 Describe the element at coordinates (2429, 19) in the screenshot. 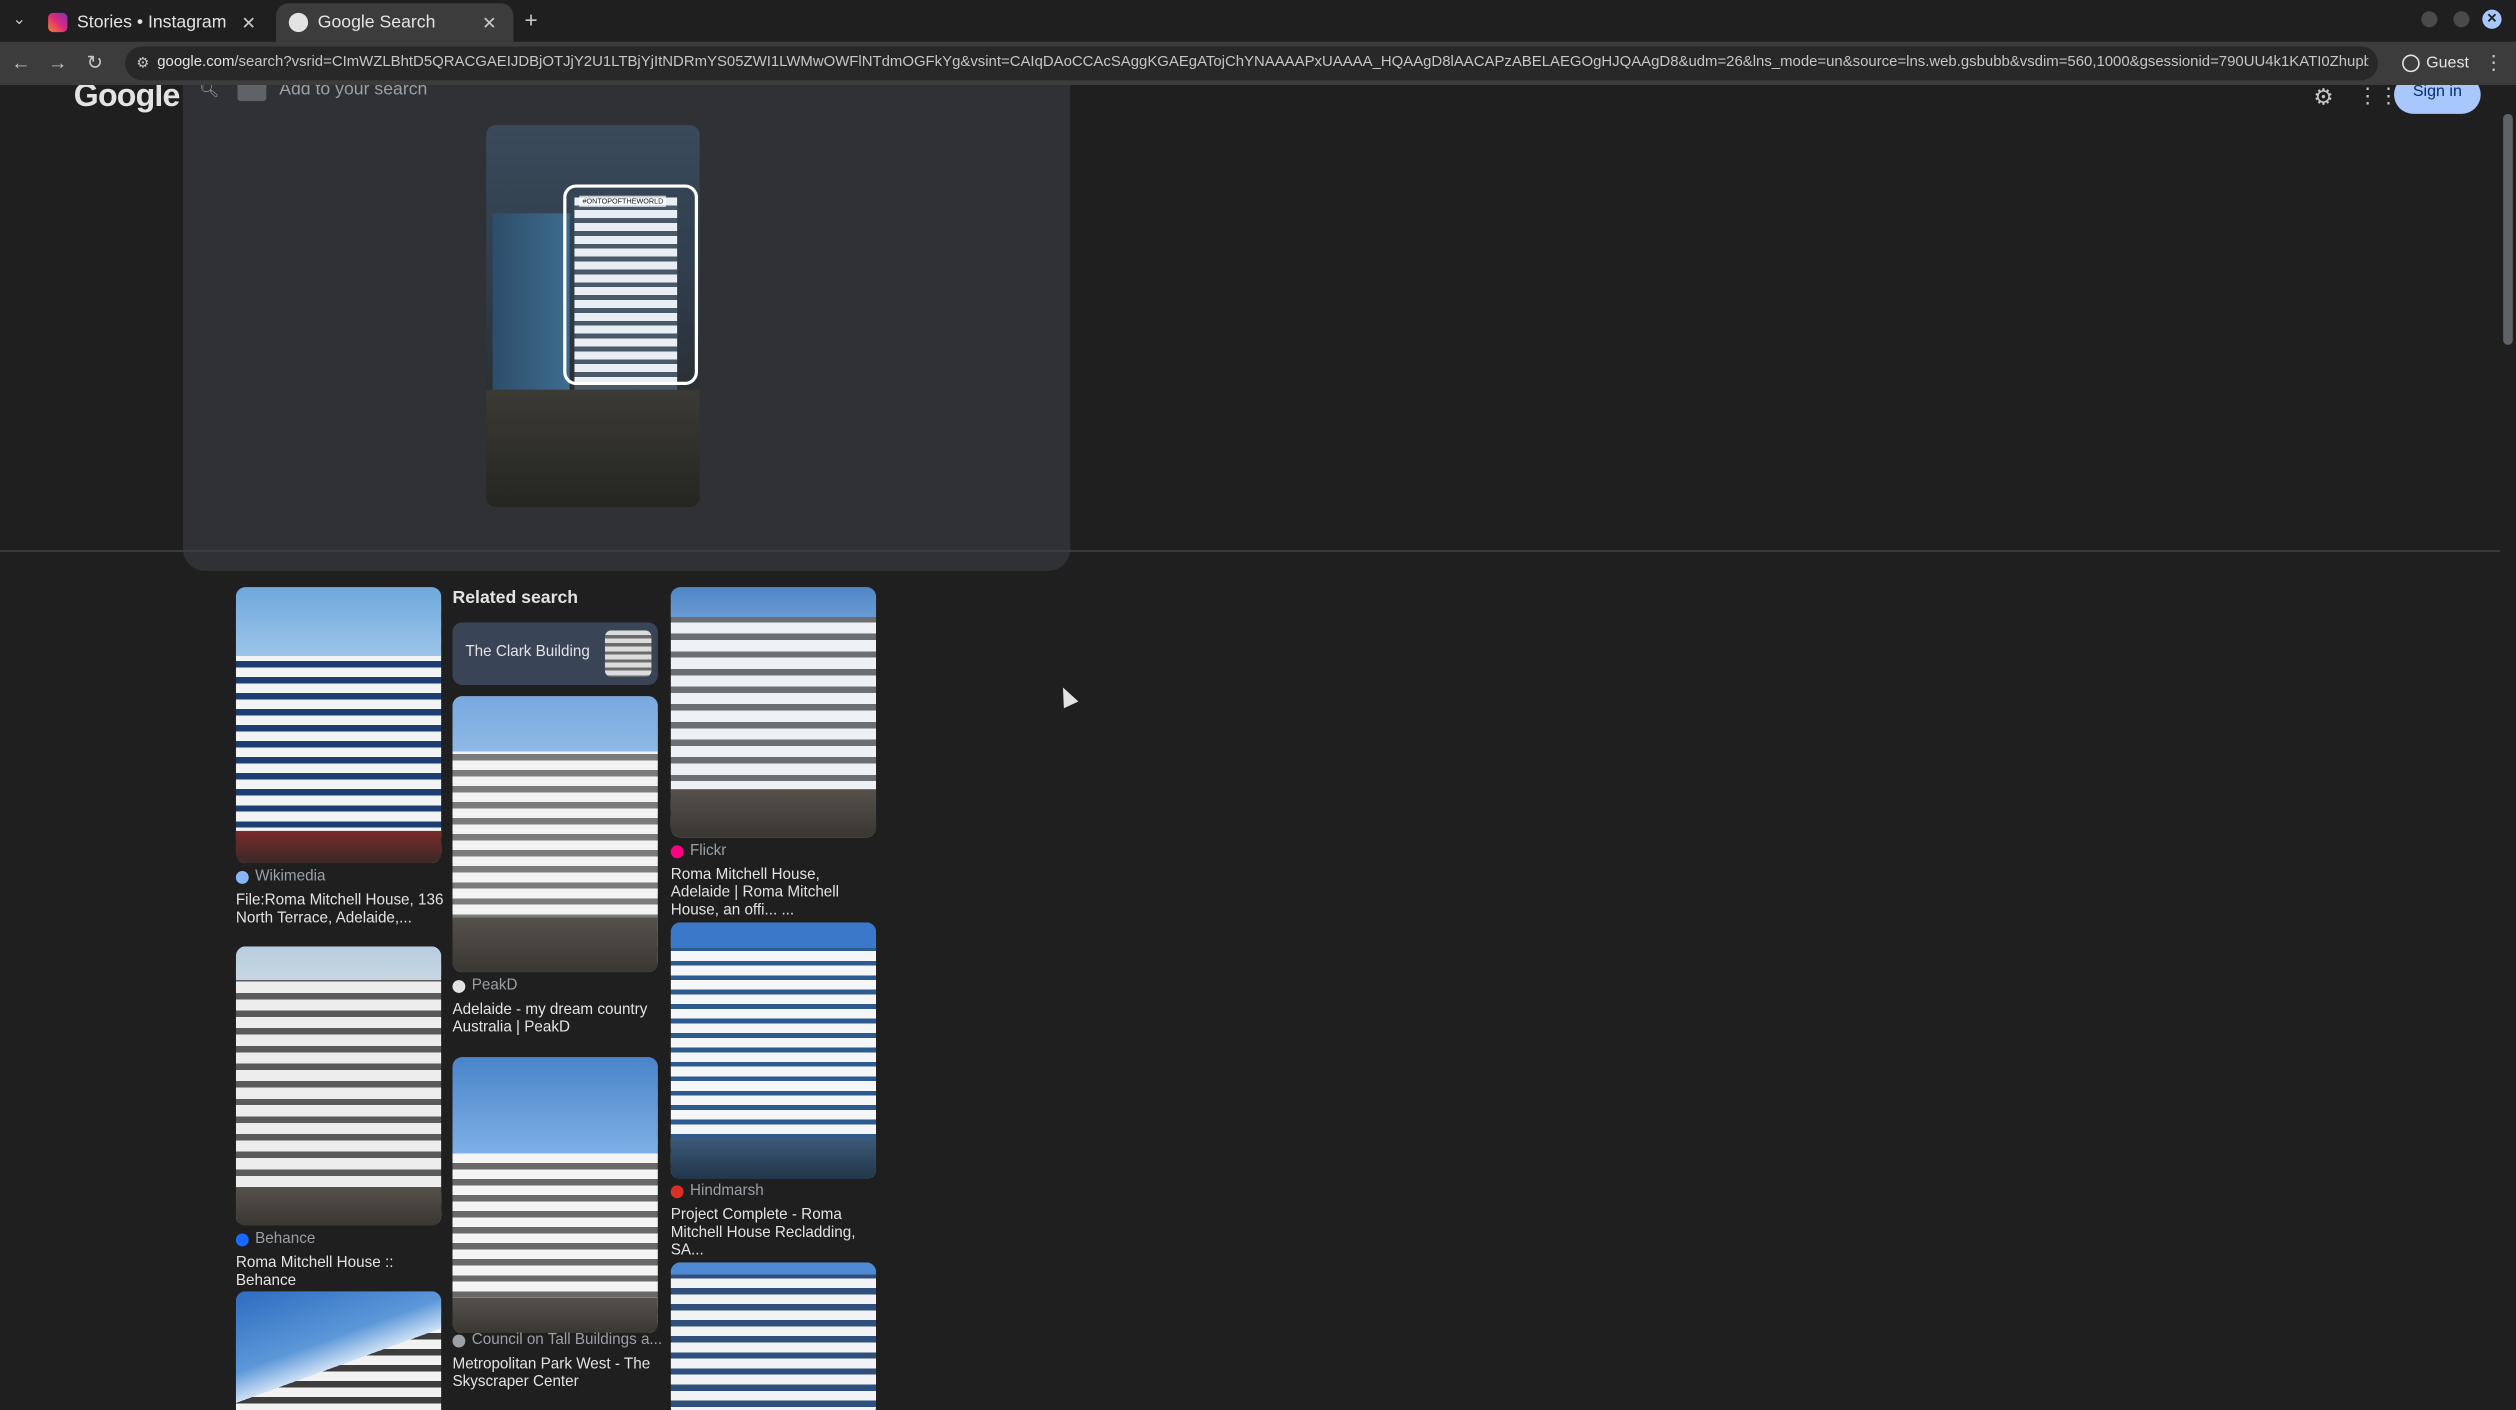

I see `minimize-icon` at that location.